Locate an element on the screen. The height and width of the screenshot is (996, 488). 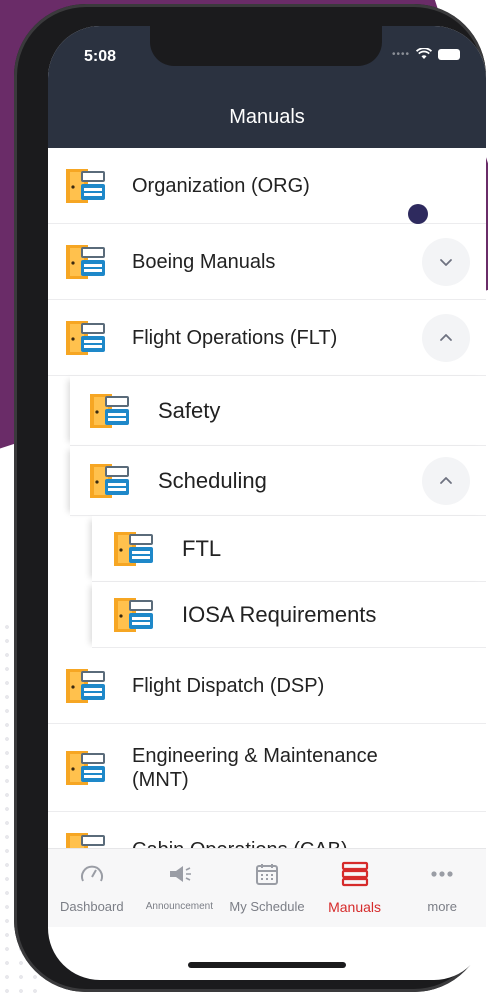
tab-label: Announcement is located at coordinates (179, 906).